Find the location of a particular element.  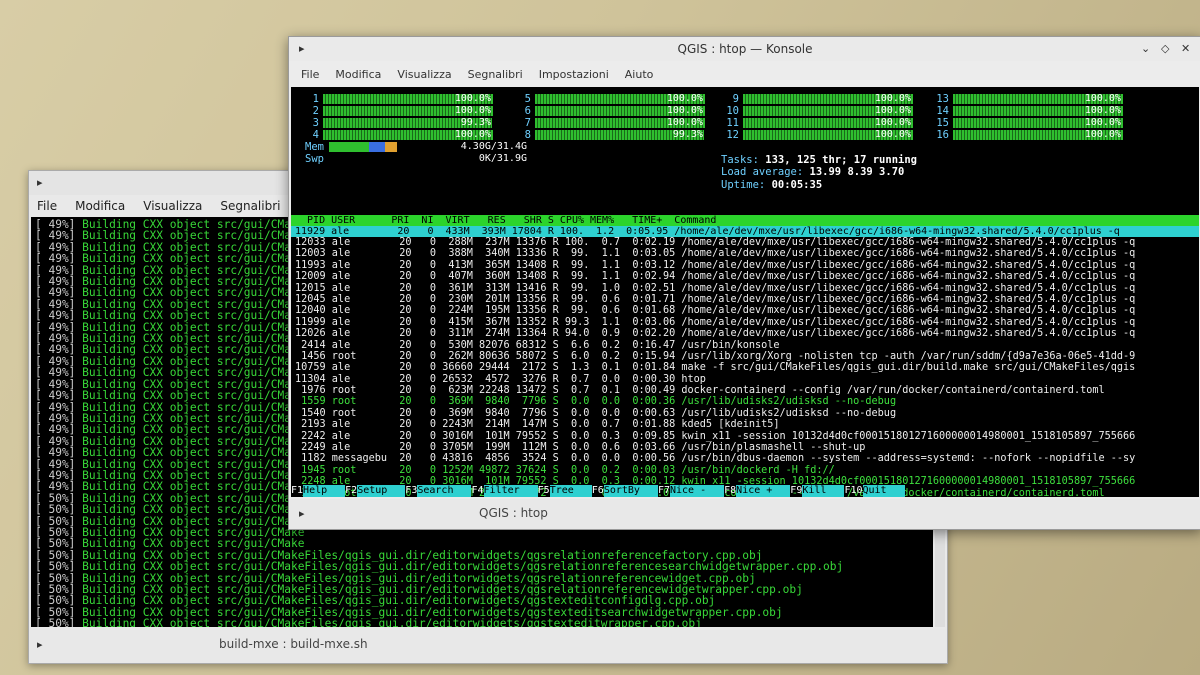

back-tab-title: build-mxe : build-mxe.sh is located at coordinates (293, 644).